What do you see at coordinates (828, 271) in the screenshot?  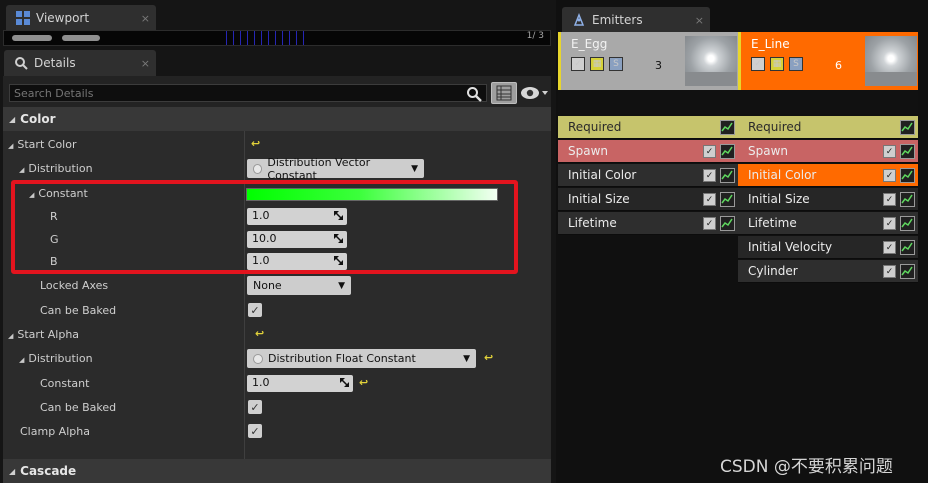 I see `module-row: Cylinder ✓` at bounding box center [828, 271].